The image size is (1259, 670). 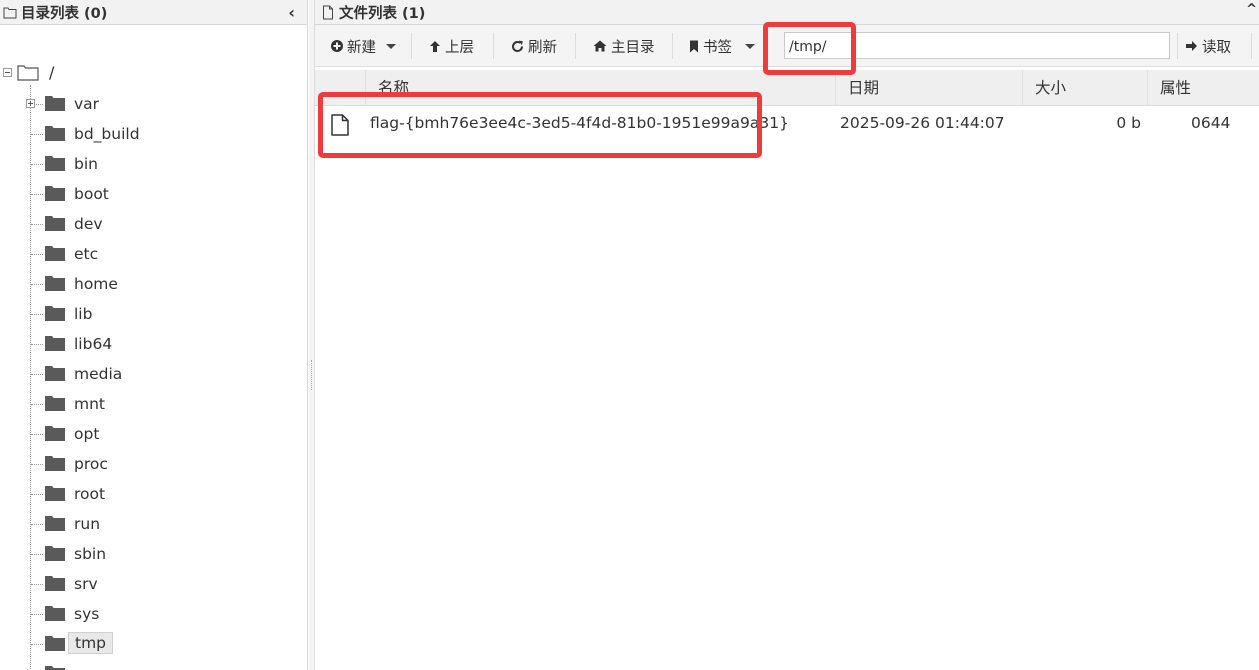 What do you see at coordinates (86, 584) in the screenshot?
I see `tree-item-label: srv` at bounding box center [86, 584].